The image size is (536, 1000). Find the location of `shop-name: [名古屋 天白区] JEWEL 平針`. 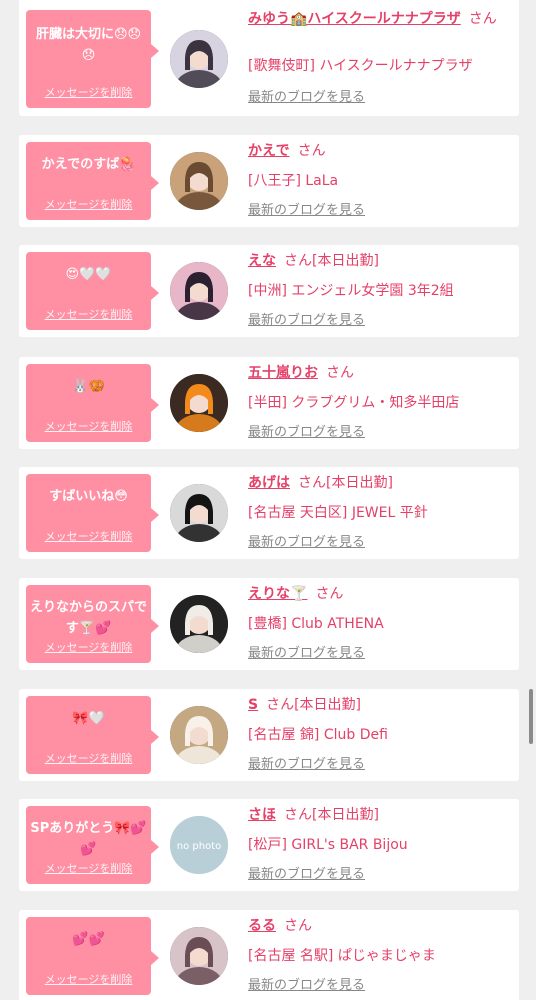

shop-name: [名古屋 天白区] JEWEL 平針 is located at coordinates (338, 513).